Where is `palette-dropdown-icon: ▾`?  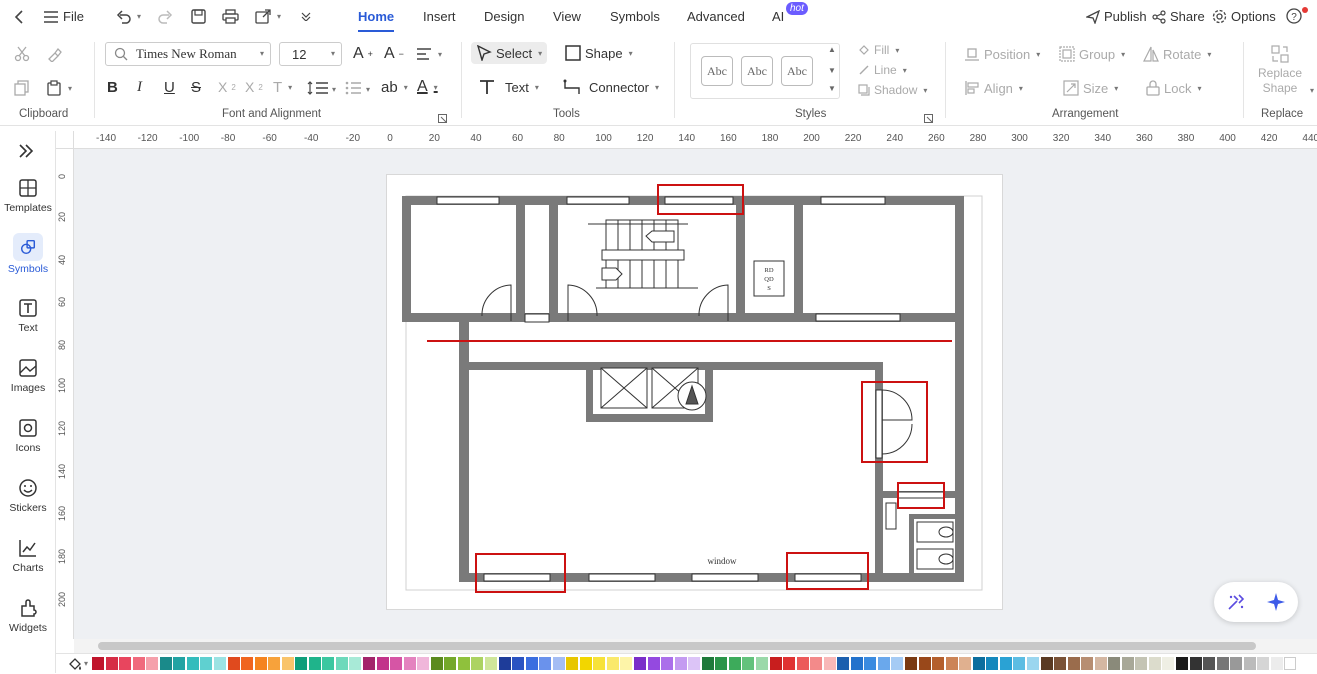
palette-dropdown-icon: ▾ is located at coordinates (86, 663).